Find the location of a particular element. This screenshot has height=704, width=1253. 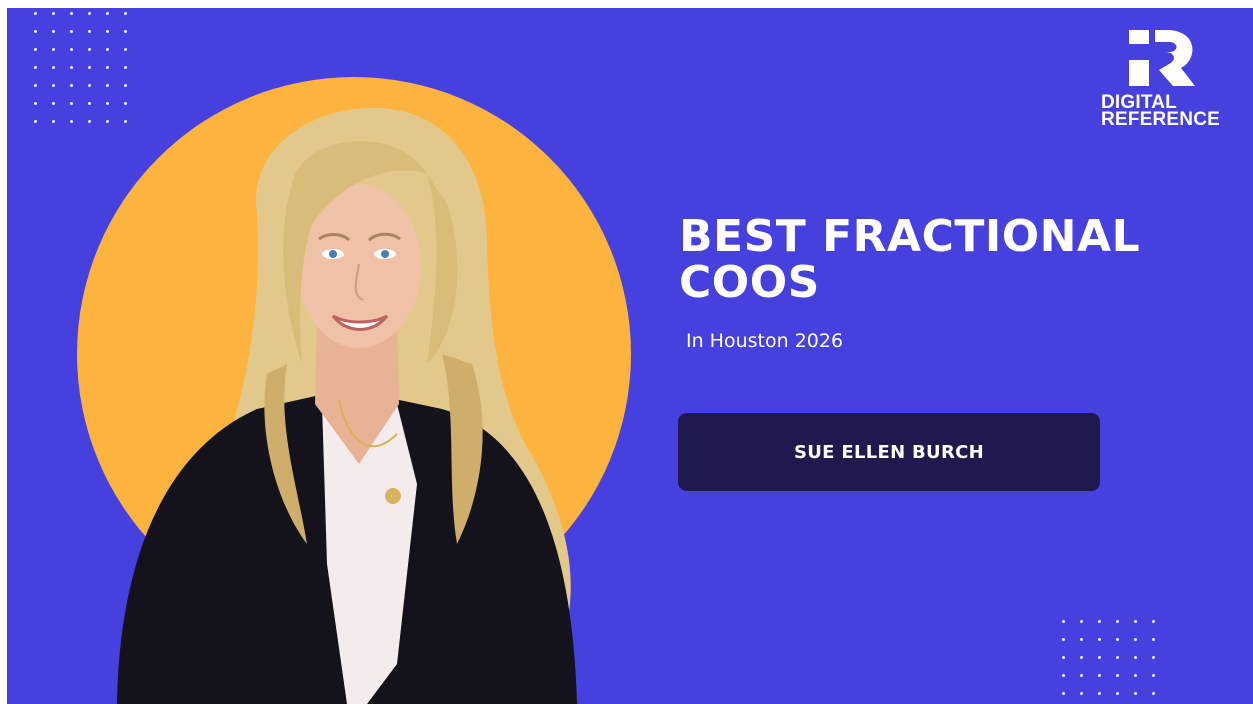

digital-reference-logo: DIGITAL REFERENCE is located at coordinates (1167, 85).